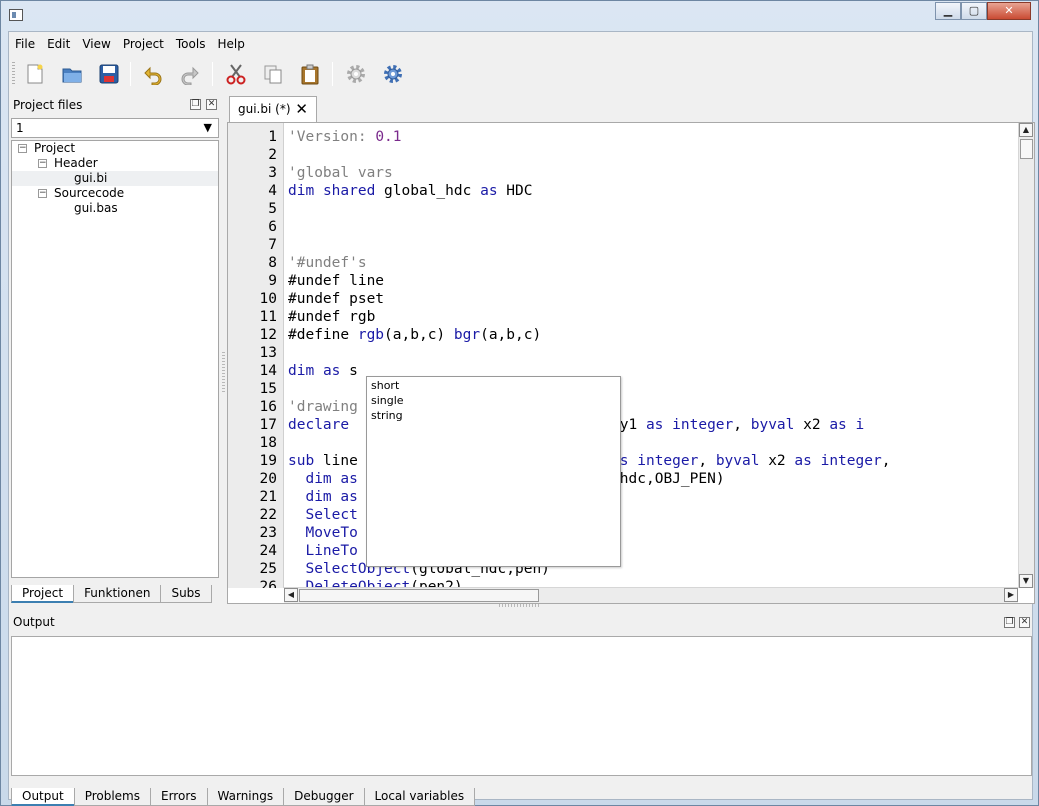 The height and width of the screenshot is (806, 1039). I want to click on cut-icon, so click(236, 74).